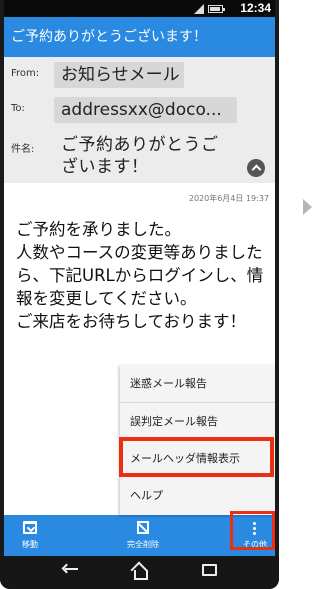  What do you see at coordinates (25, 73) in the screenshot?
I see `from-label: From:` at bounding box center [25, 73].